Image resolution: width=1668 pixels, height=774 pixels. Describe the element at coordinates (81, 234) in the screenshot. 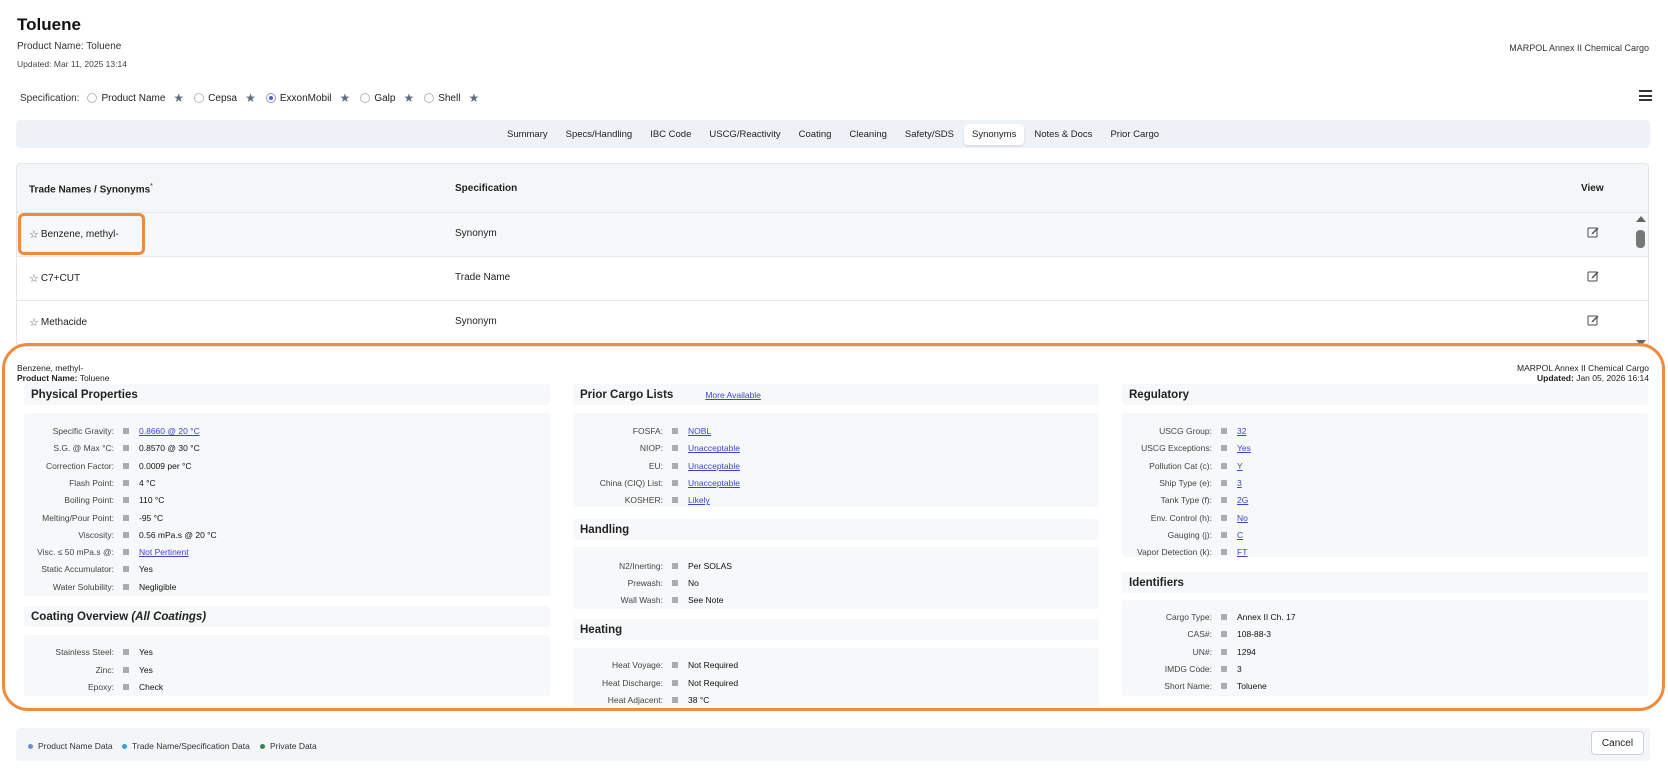

I see `highlight-selected-row` at that location.